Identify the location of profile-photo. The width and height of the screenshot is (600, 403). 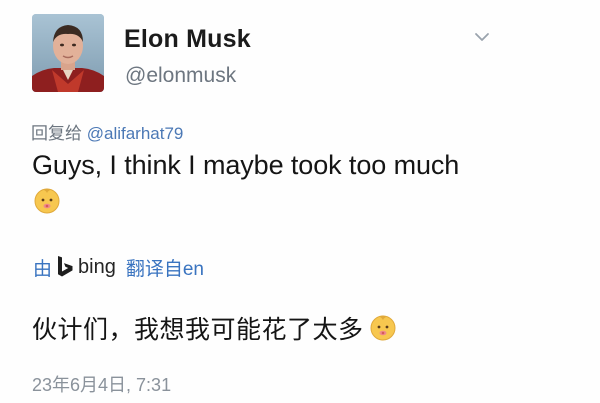
(68, 53).